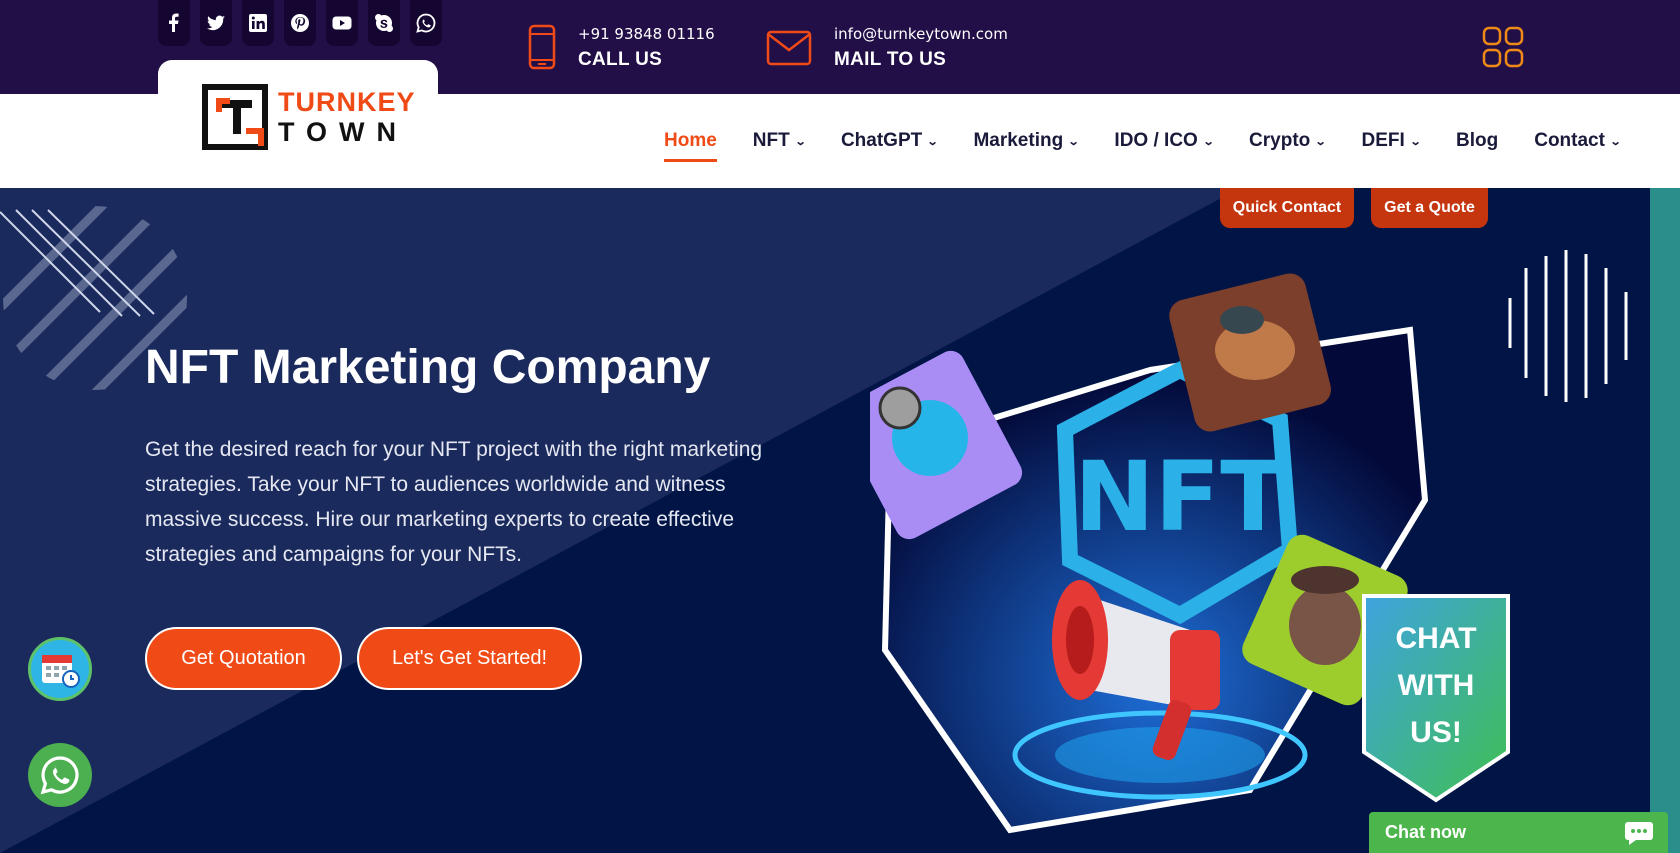 Image resolution: width=1680 pixels, height=853 pixels. I want to click on turnkey-town-logo: TURNKEY TOWN, so click(309, 117).